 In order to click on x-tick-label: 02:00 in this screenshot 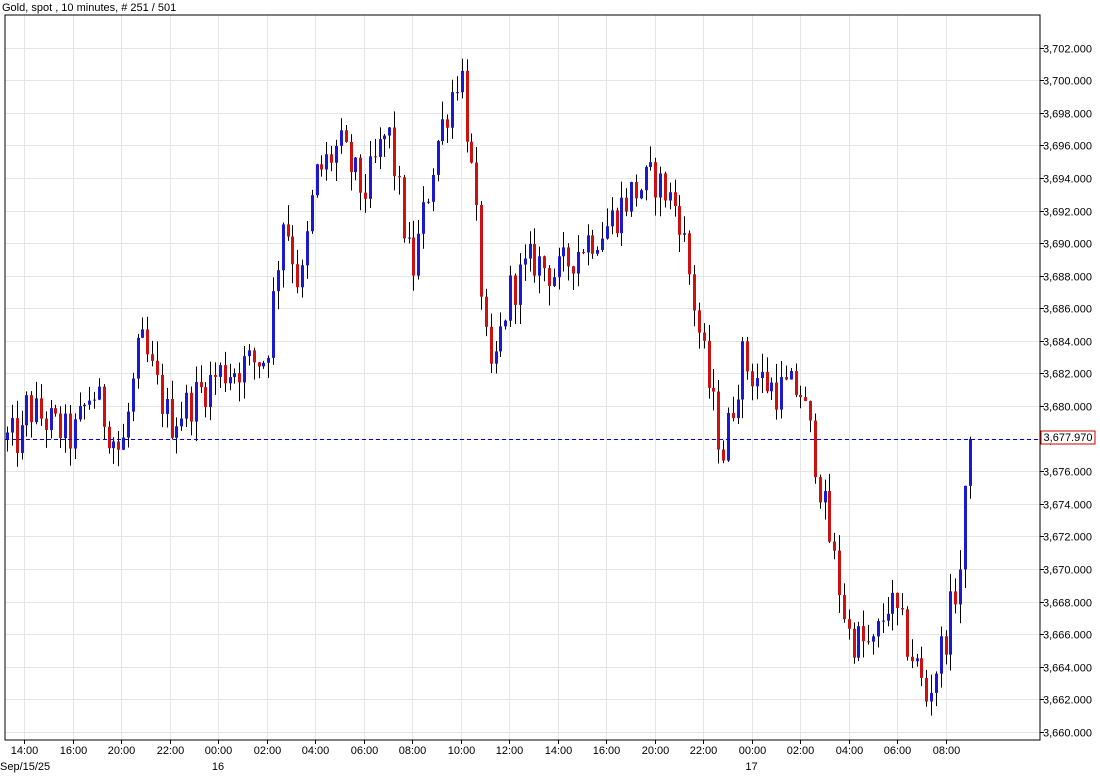, I will do `click(268, 751)`.